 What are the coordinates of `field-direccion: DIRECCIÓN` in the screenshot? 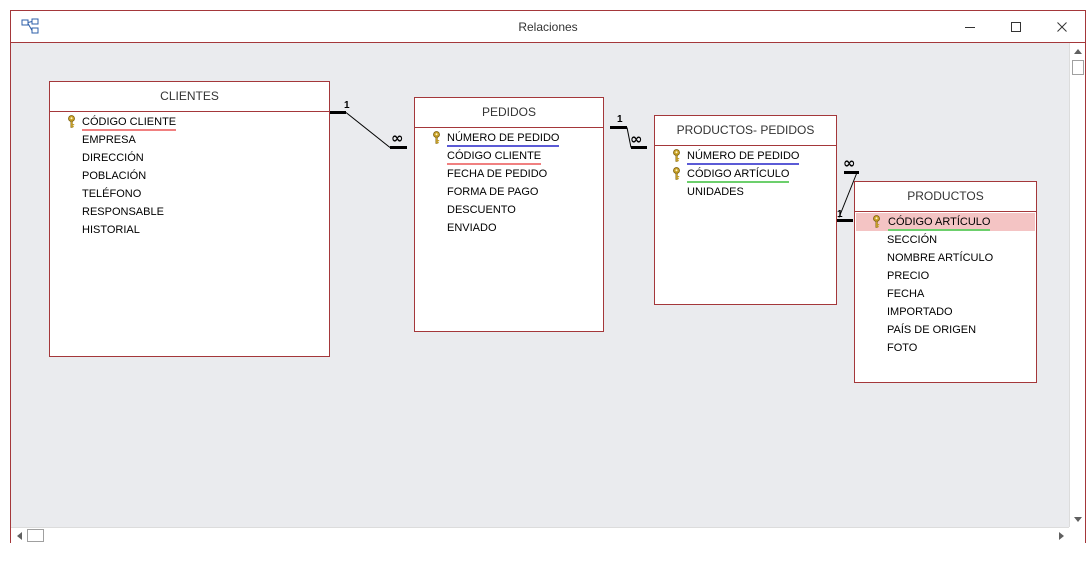 It's located at (189, 158).